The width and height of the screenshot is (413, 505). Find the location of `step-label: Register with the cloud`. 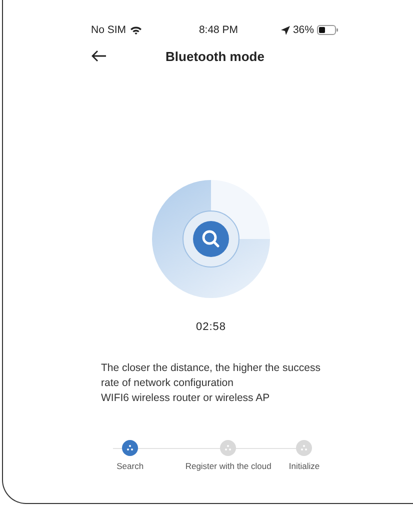

step-label: Register with the cloud is located at coordinates (228, 466).